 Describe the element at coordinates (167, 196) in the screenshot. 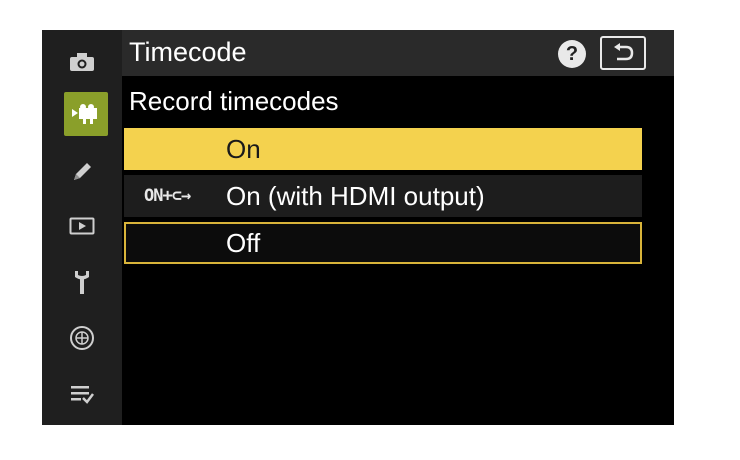

I see `hdmi-output-icon: ON+⊂→` at that location.